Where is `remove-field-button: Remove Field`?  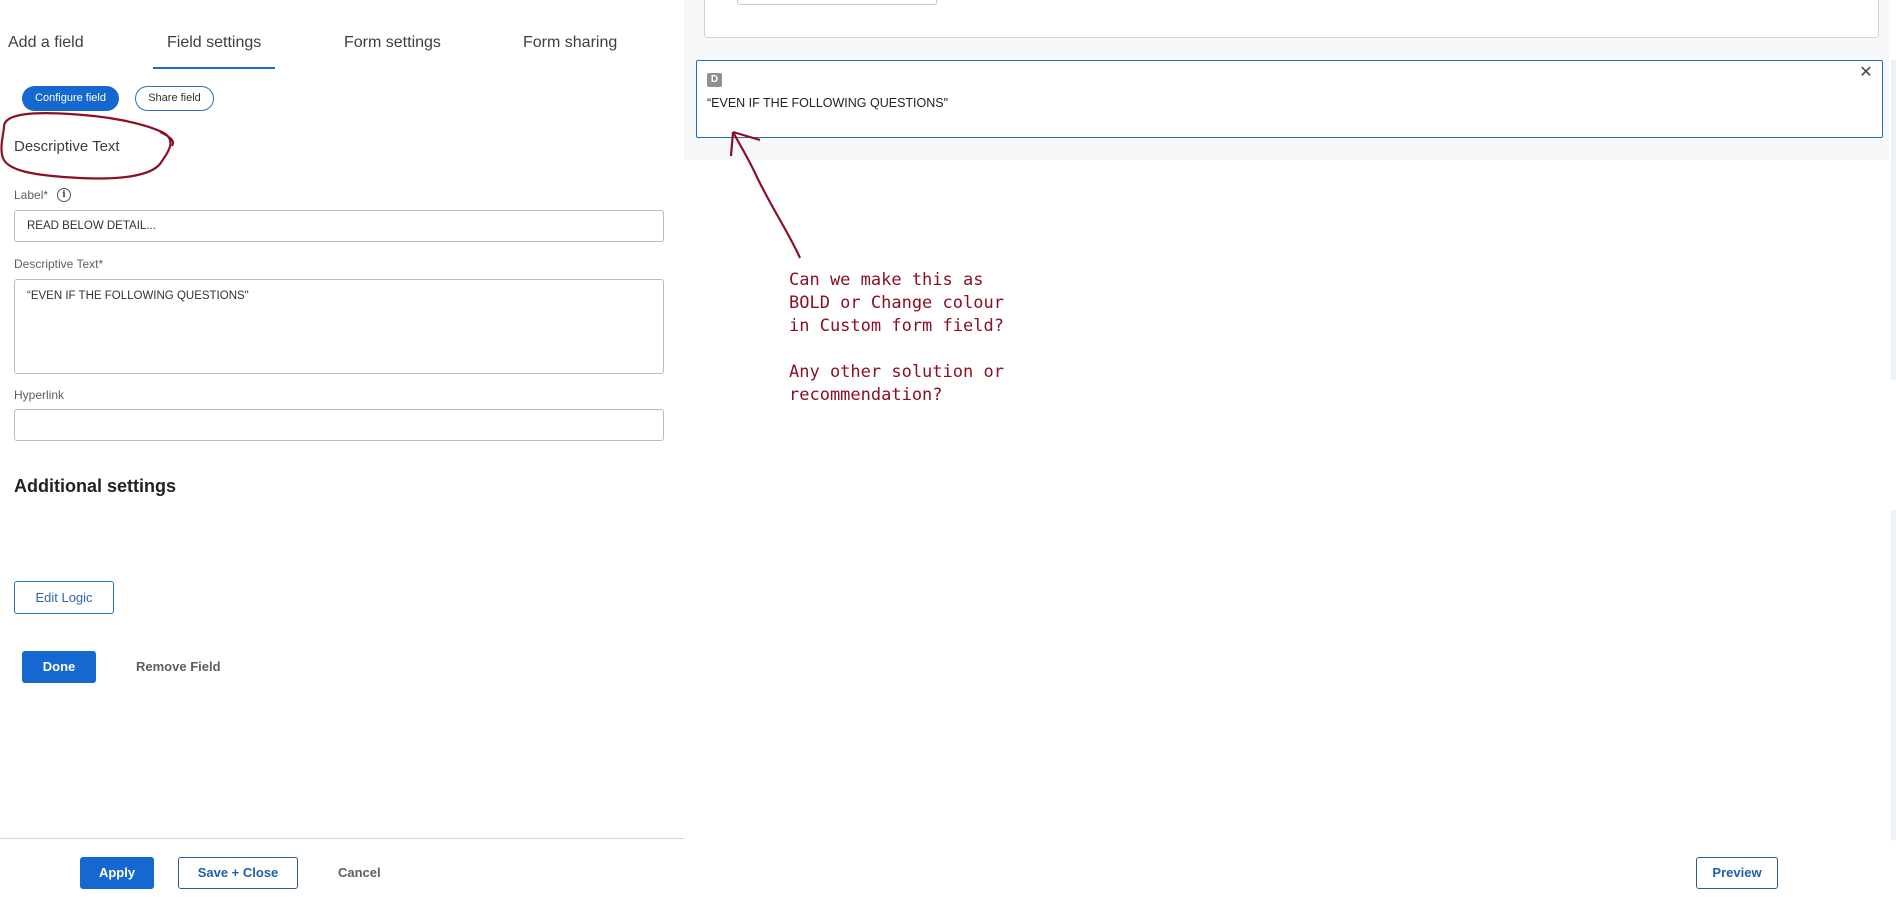 remove-field-button: Remove Field is located at coordinates (178, 666).